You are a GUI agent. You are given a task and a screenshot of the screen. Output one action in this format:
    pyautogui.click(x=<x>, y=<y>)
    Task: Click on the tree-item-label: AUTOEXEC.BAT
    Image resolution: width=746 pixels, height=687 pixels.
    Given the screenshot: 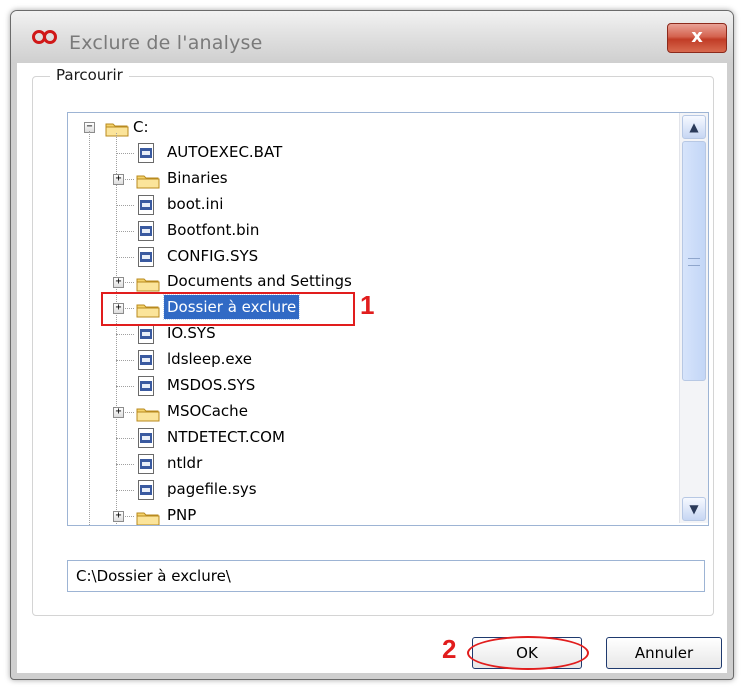 What is the action you would take?
    pyautogui.click(x=225, y=151)
    